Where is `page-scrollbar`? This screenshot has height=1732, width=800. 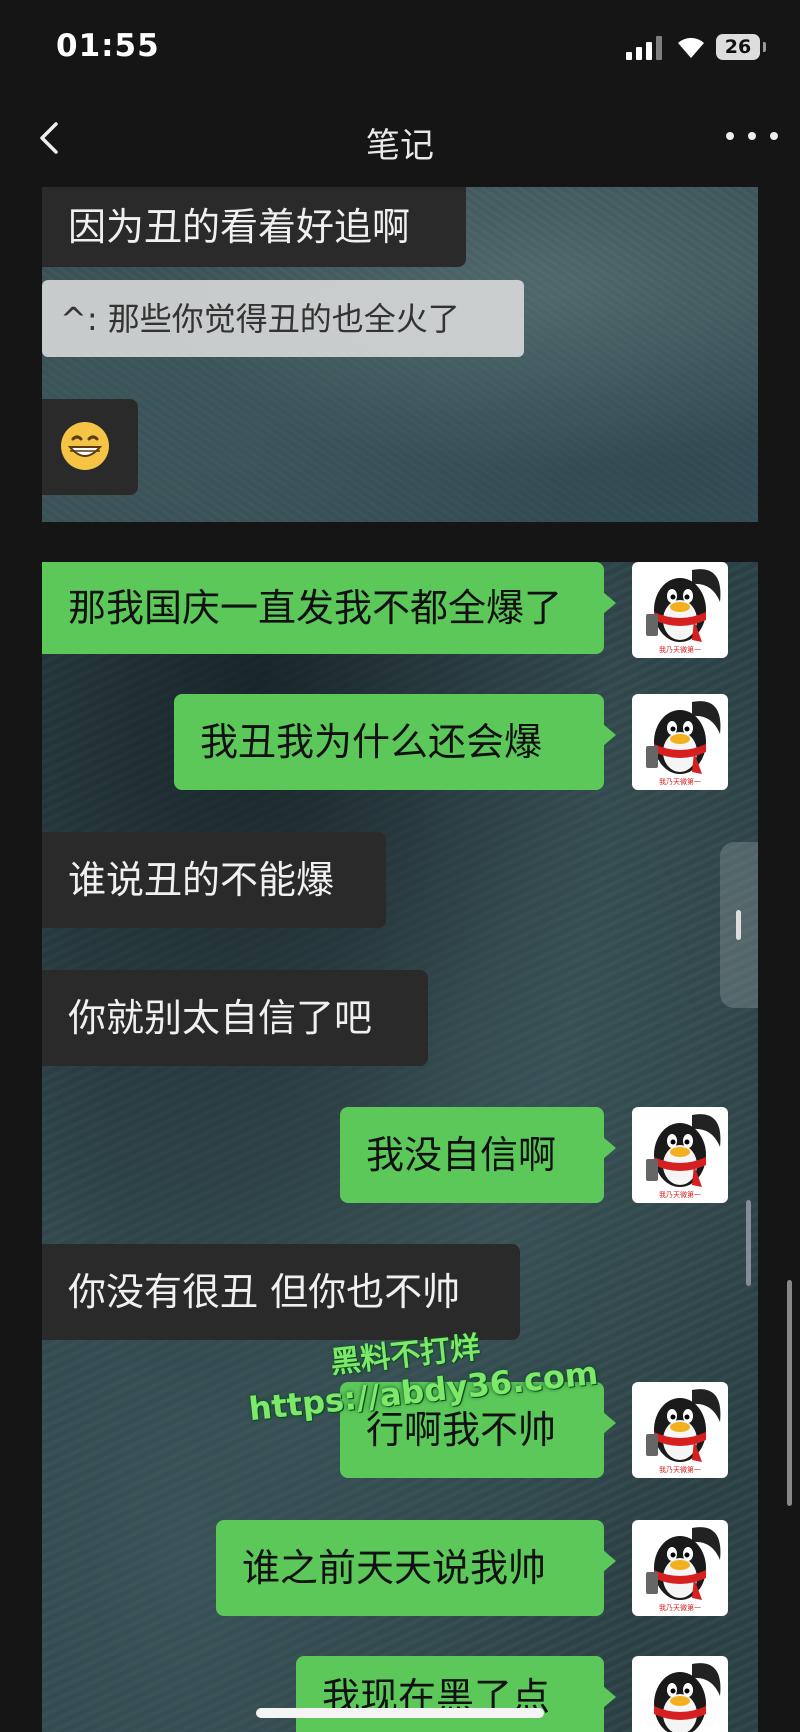 page-scrollbar is located at coordinates (789, 1393).